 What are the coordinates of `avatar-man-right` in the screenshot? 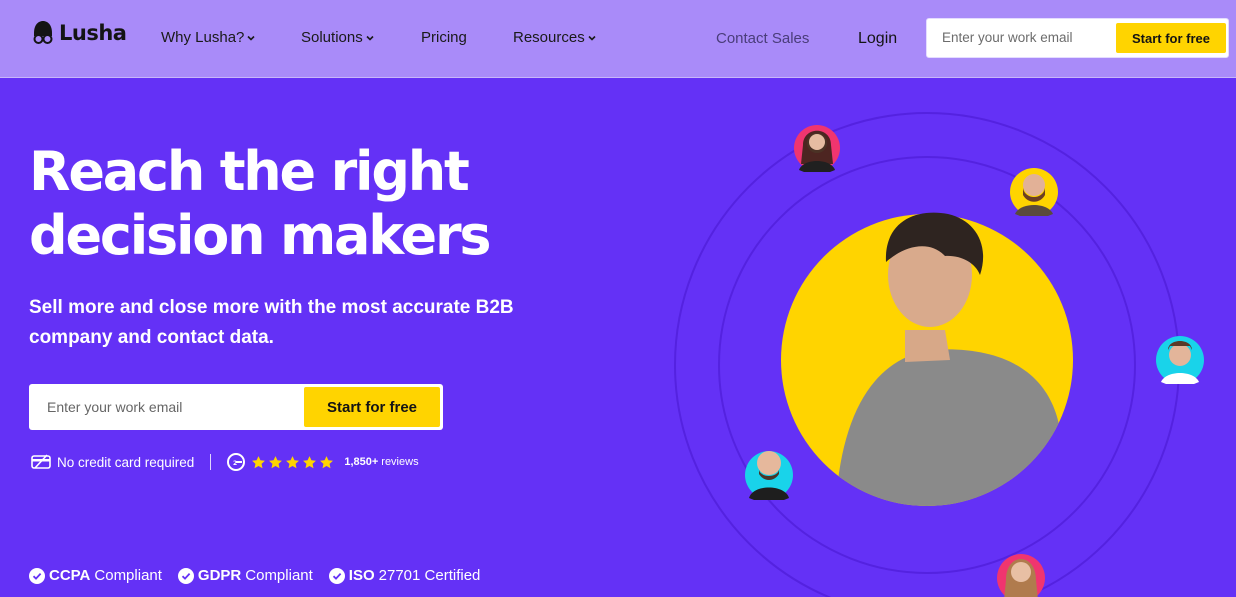 It's located at (1180, 360).